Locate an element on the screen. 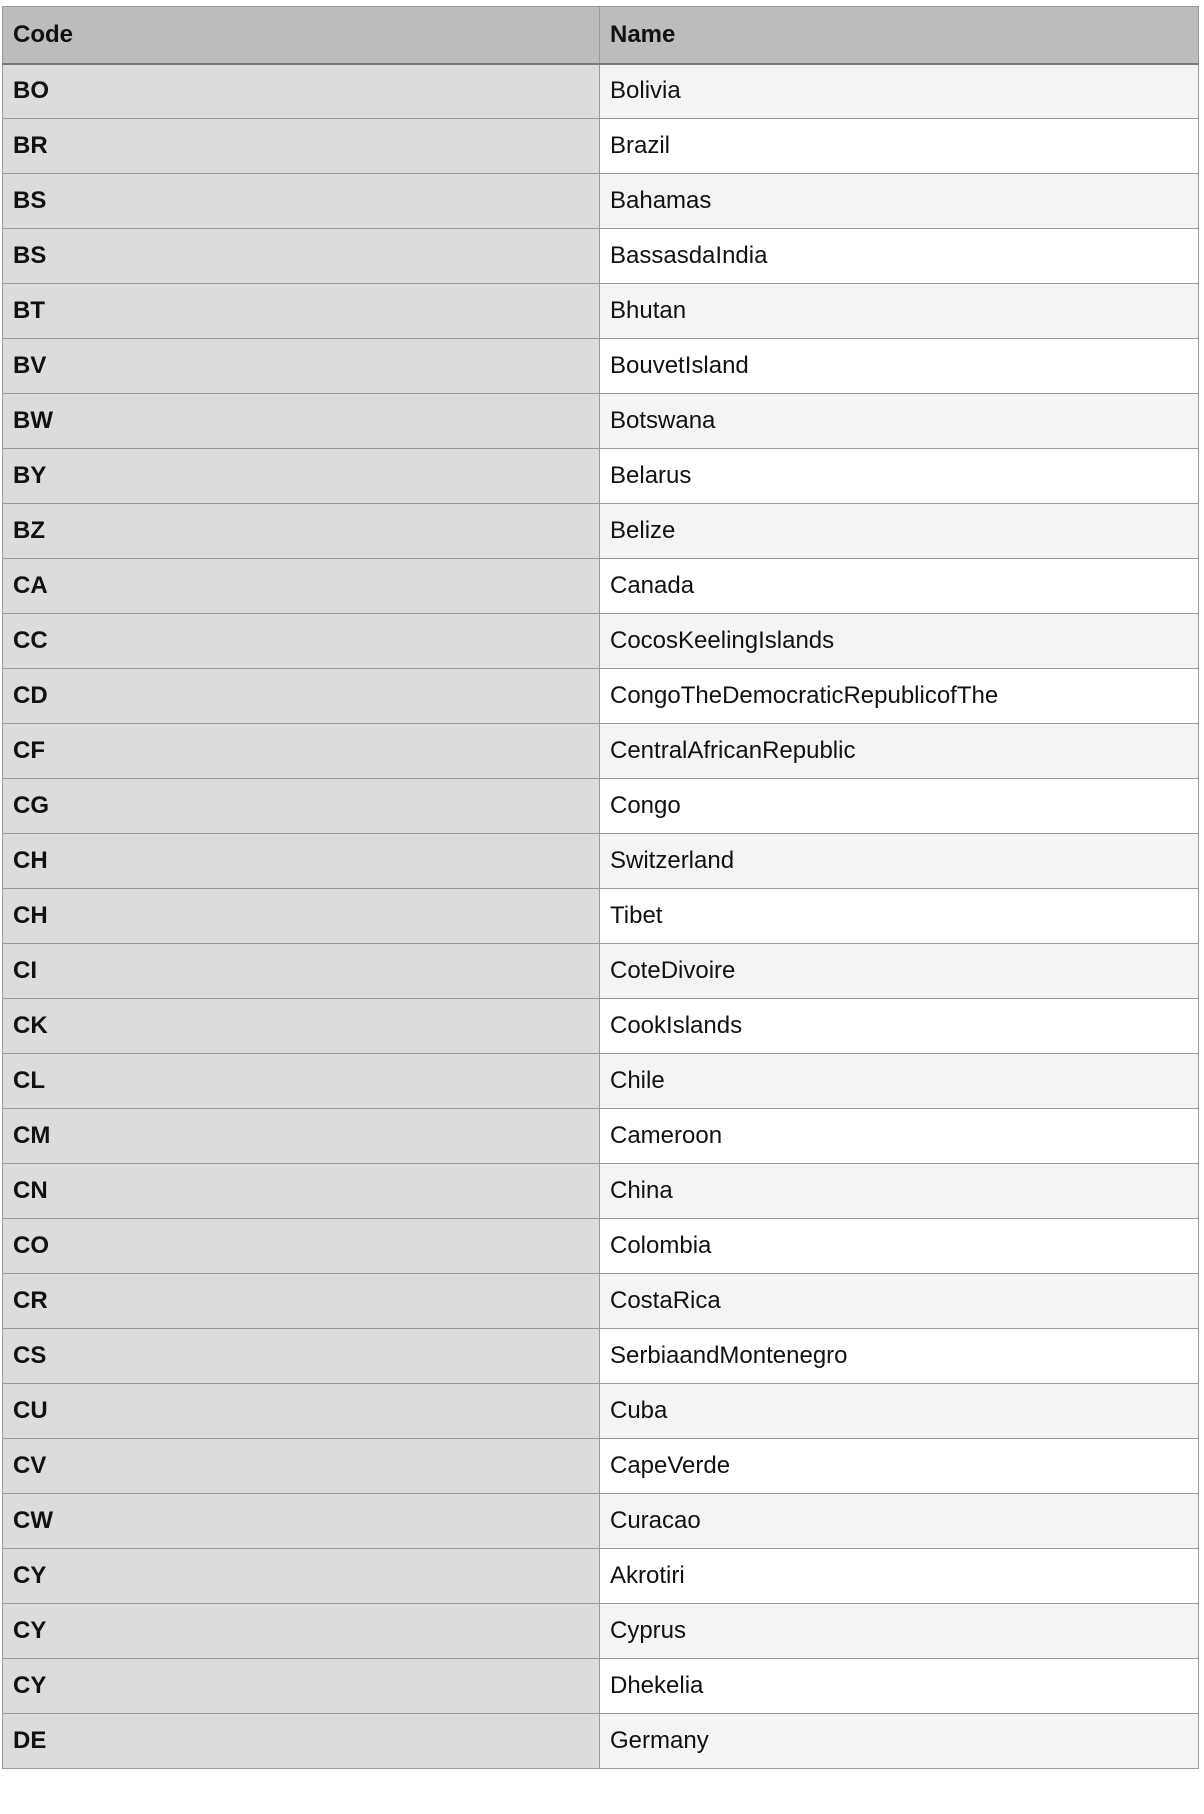 The image size is (1204, 1814). table-row: BS Bahamas is located at coordinates (600, 201).